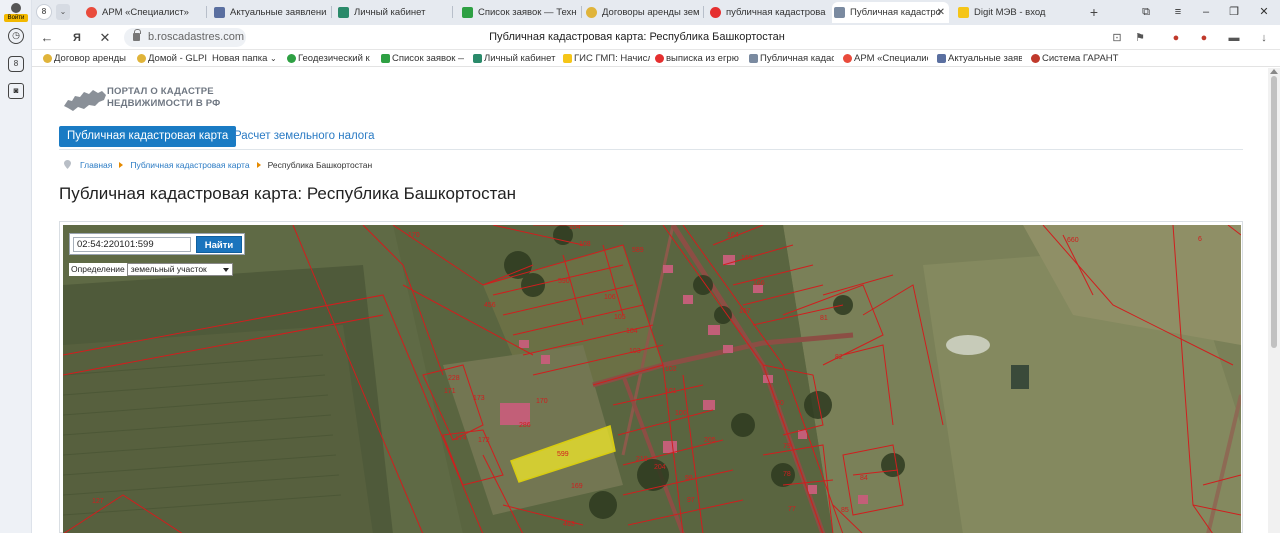  What do you see at coordinates (698, 58) in the screenshot?
I see `bookmark-item: выписка из егрю` at bounding box center [698, 58].